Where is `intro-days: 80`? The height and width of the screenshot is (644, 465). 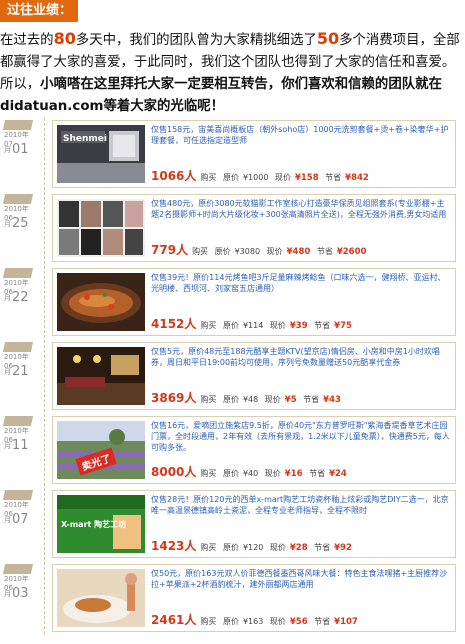
intro-days: 80 is located at coordinates (64, 38).